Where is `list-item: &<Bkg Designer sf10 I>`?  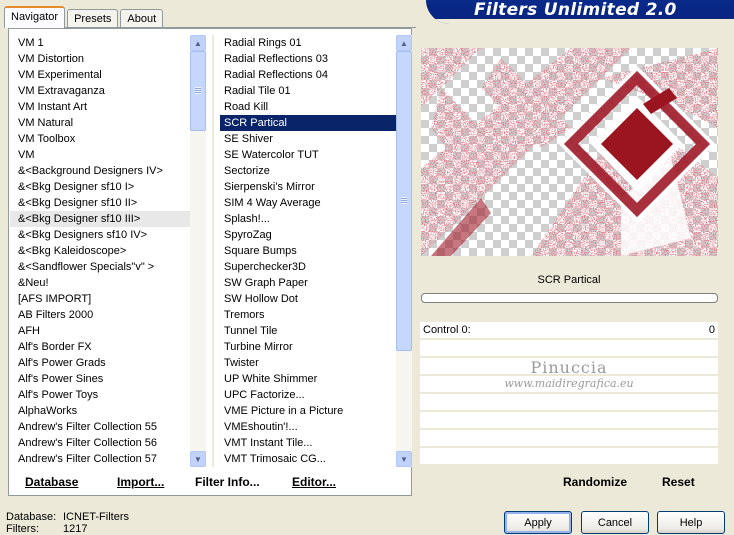
list-item: &<Bkg Designer sf10 I> is located at coordinates (100, 187).